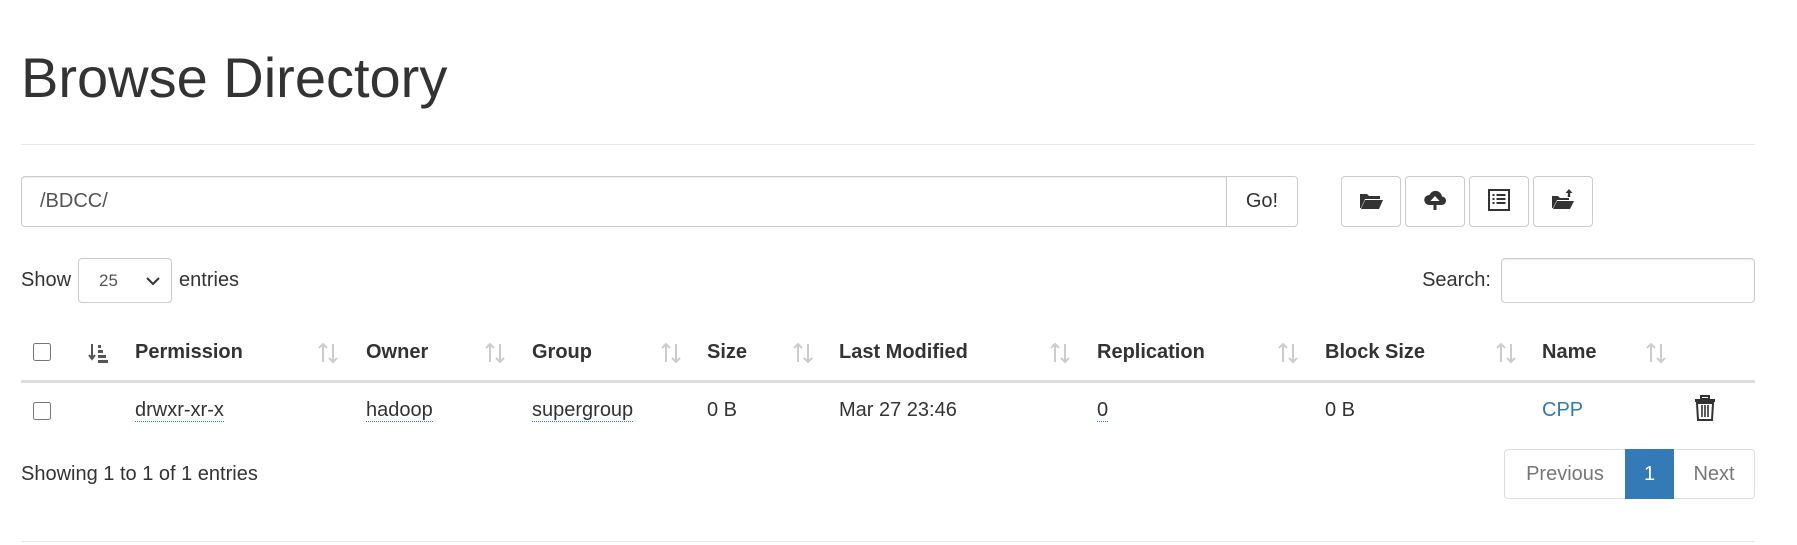 The image size is (1797, 545). Describe the element at coordinates (234, 77) in the screenshot. I see `page-title: Browse Directory` at that location.